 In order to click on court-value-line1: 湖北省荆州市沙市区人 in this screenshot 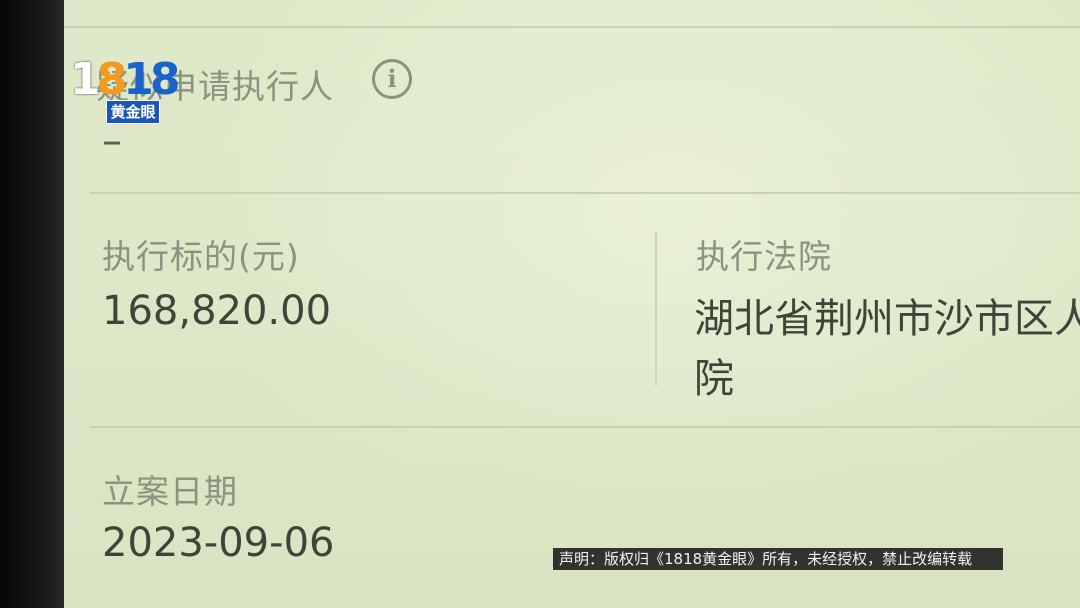, I will do `click(887, 319)`.